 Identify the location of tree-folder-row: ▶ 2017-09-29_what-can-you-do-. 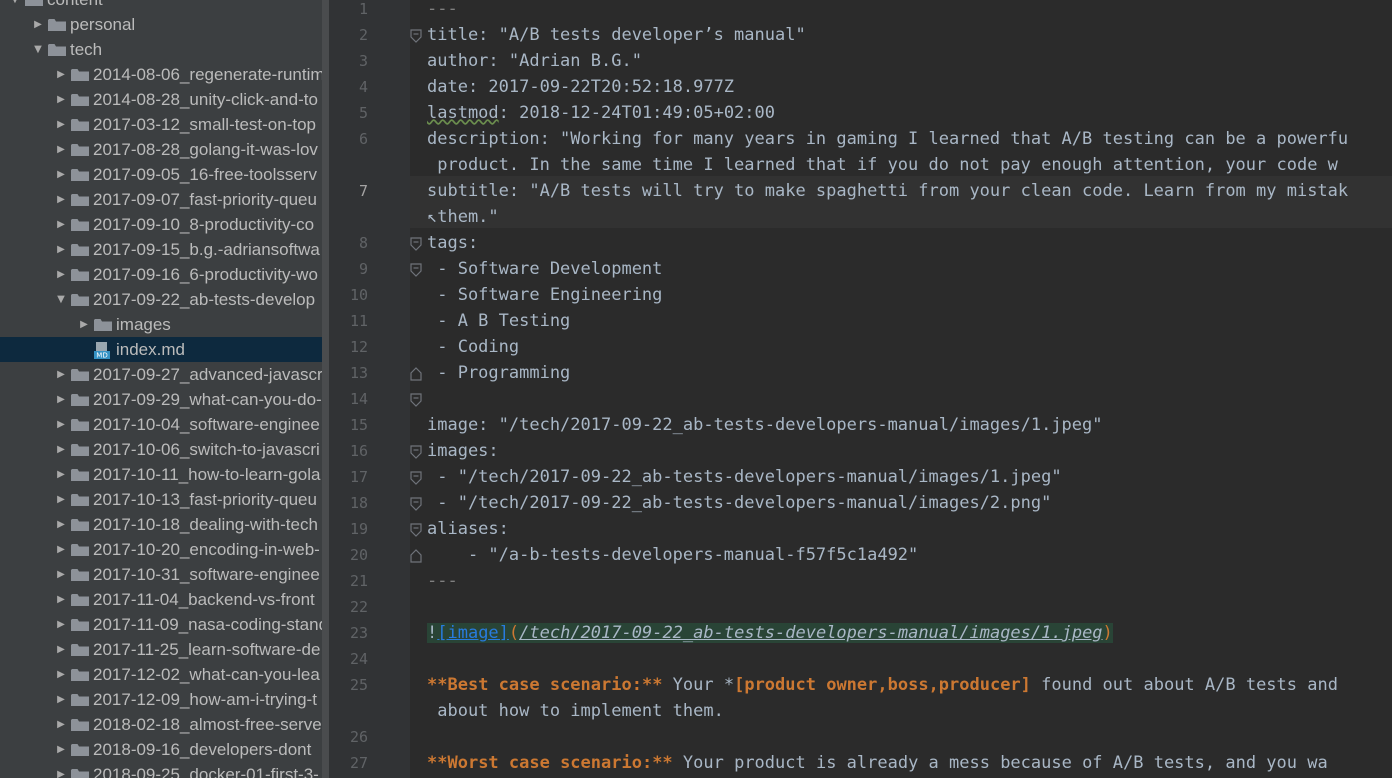
(164, 399).